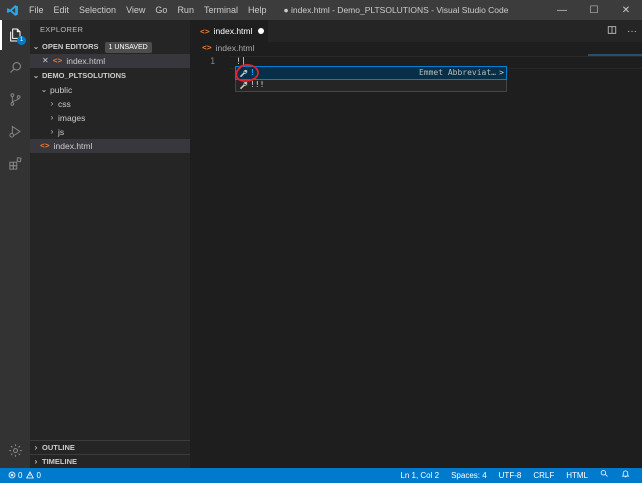  I want to click on activity-bar: 1, so click(15, 244).